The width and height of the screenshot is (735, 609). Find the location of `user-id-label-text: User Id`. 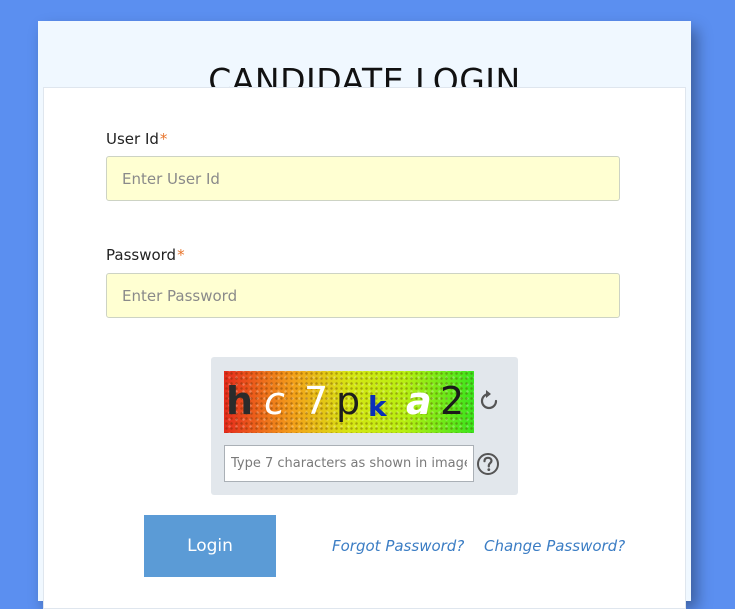

user-id-label-text: User Id is located at coordinates (132, 139).